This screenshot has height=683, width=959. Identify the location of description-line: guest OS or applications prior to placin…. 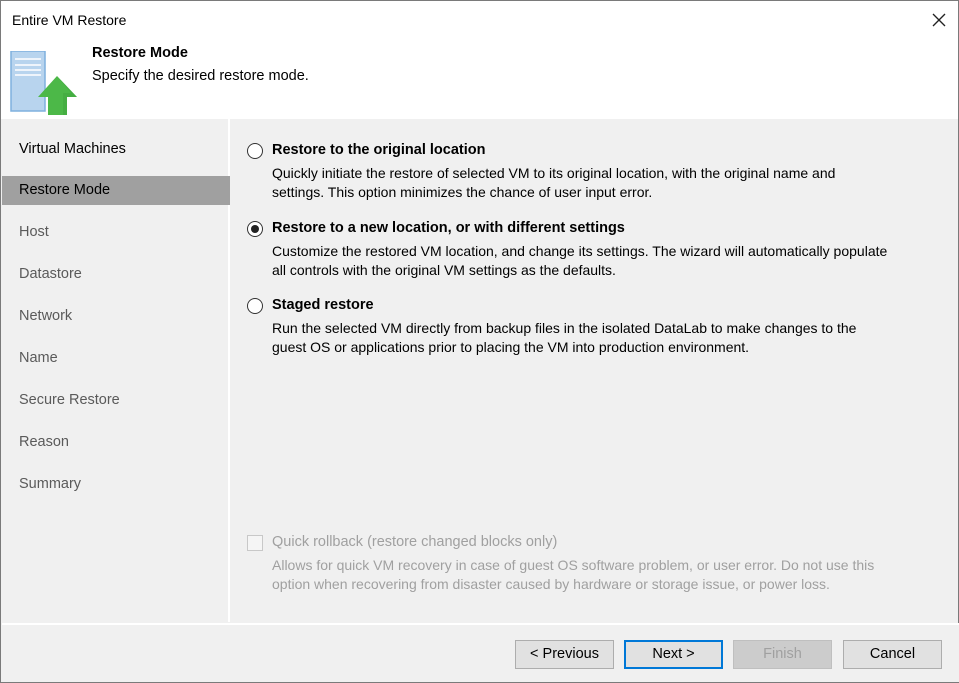
(511, 347).